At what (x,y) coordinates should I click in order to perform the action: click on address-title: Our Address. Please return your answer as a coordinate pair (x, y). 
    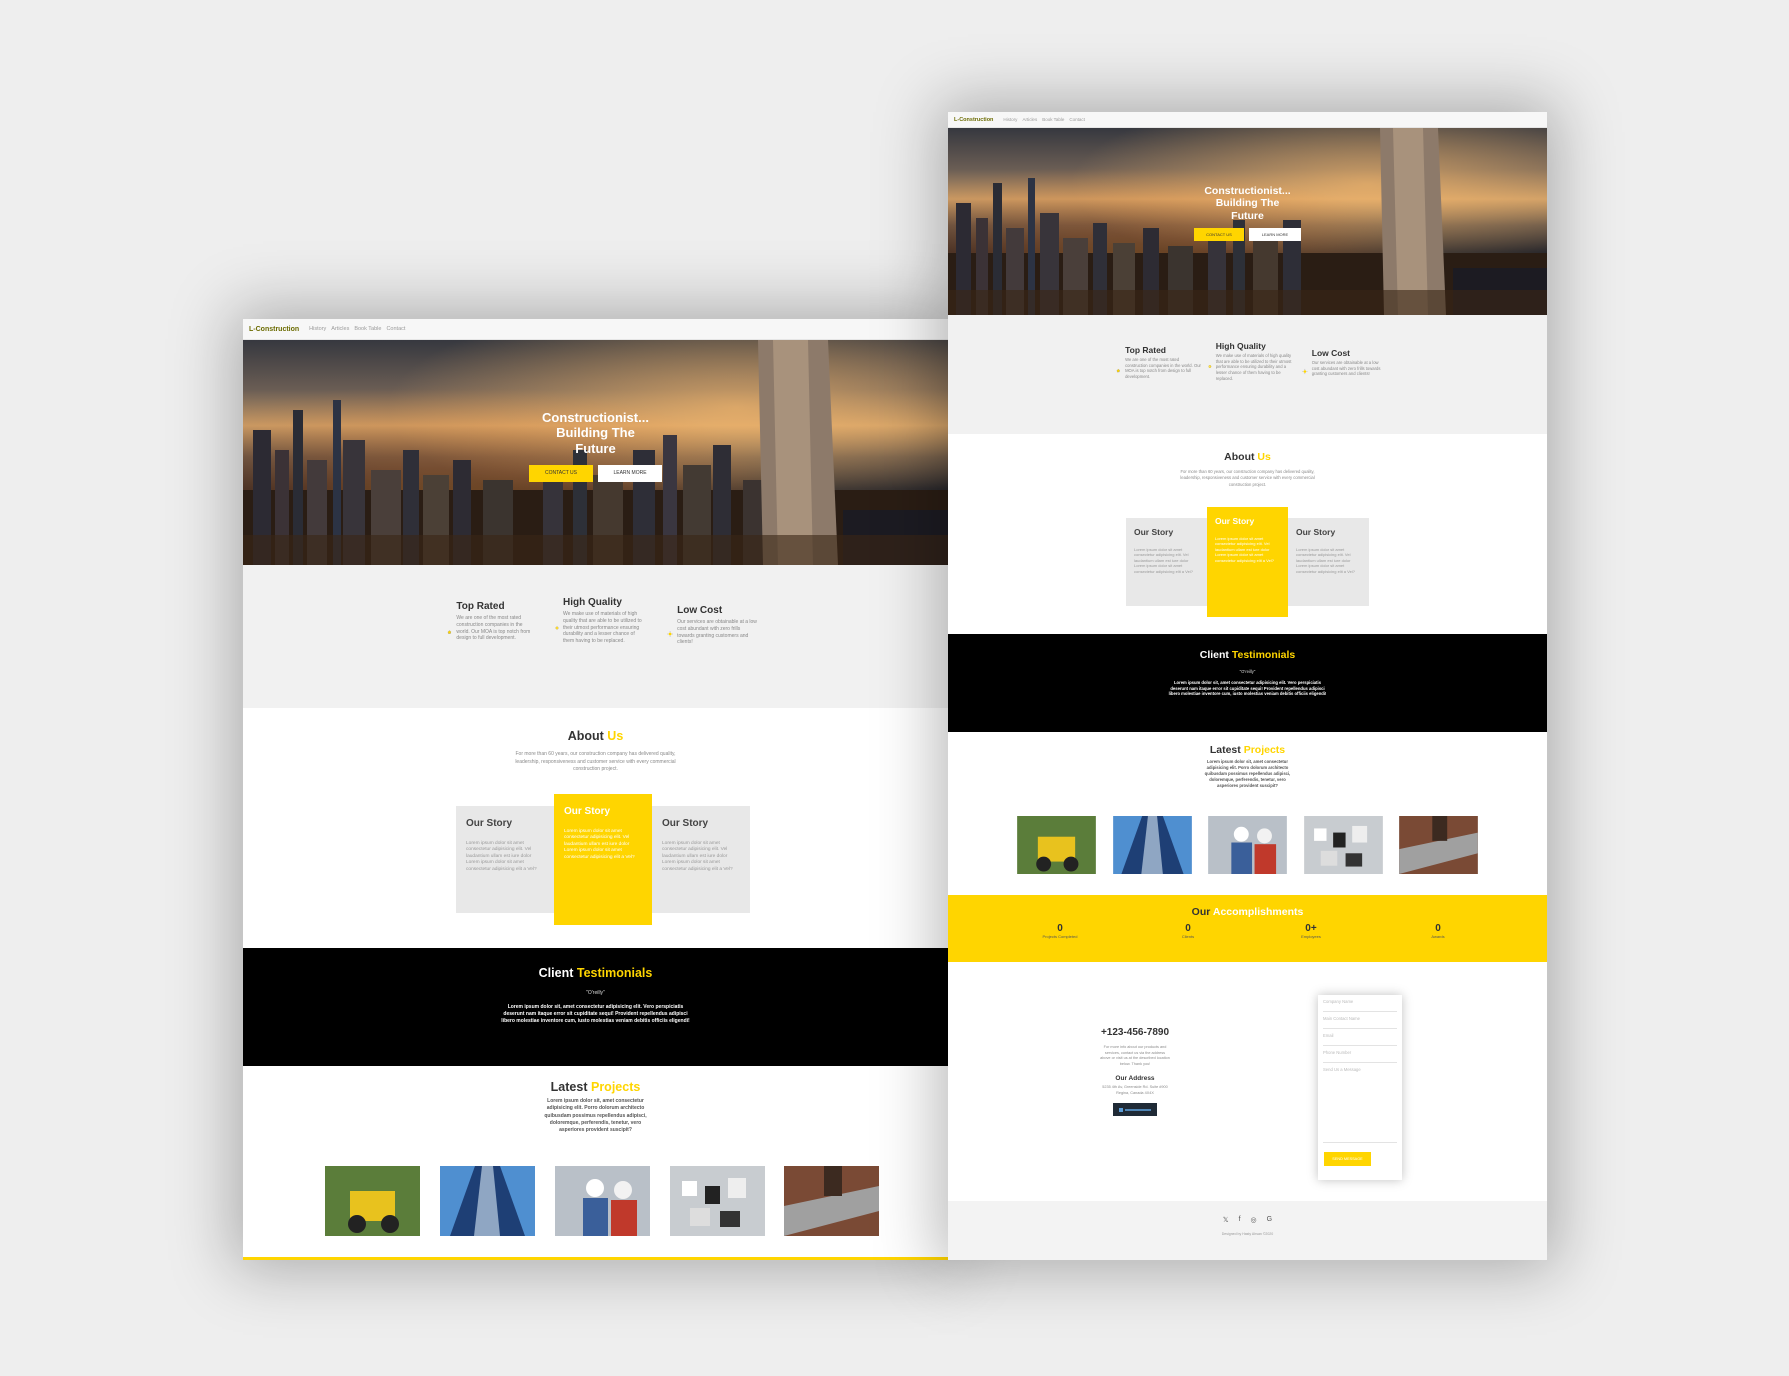
    Looking at the image, I should click on (1135, 1078).